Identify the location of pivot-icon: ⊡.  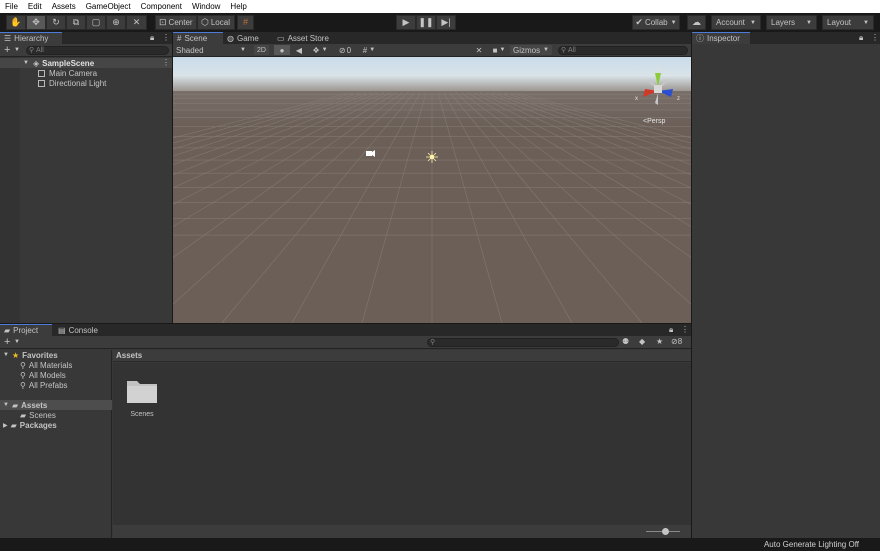
(163, 22).